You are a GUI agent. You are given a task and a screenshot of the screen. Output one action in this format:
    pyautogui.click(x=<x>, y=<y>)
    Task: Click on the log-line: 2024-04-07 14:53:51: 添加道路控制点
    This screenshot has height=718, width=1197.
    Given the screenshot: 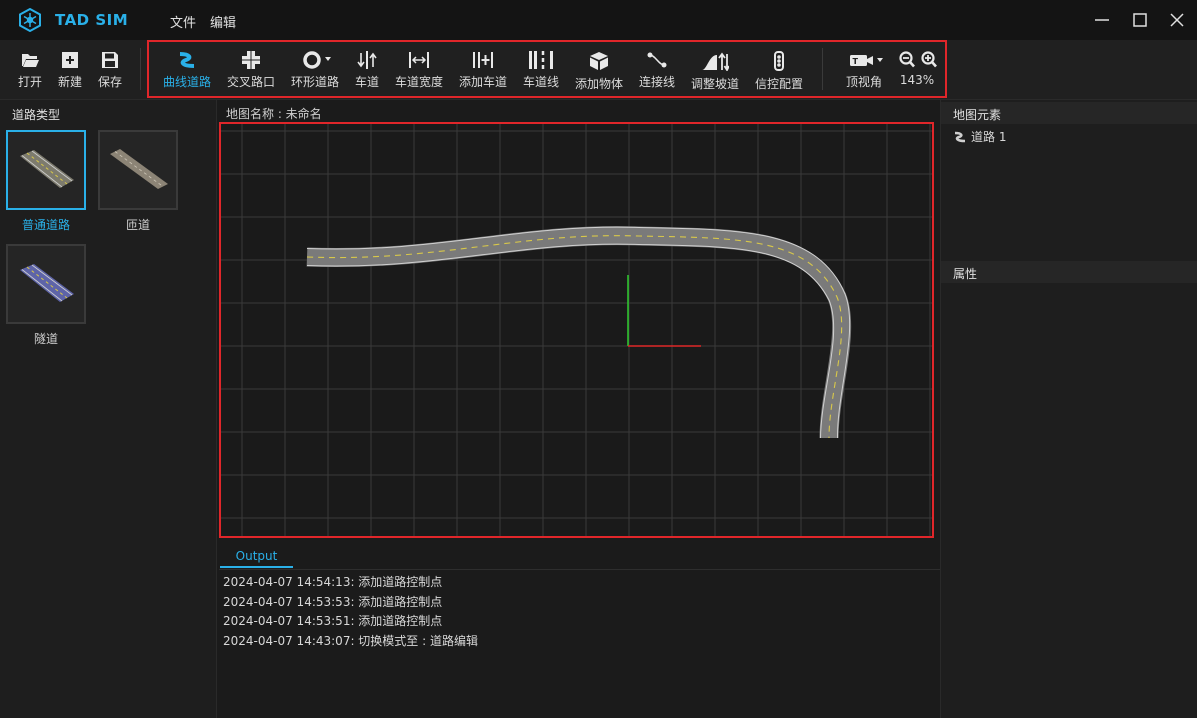 What is the action you would take?
    pyautogui.click(x=333, y=621)
    